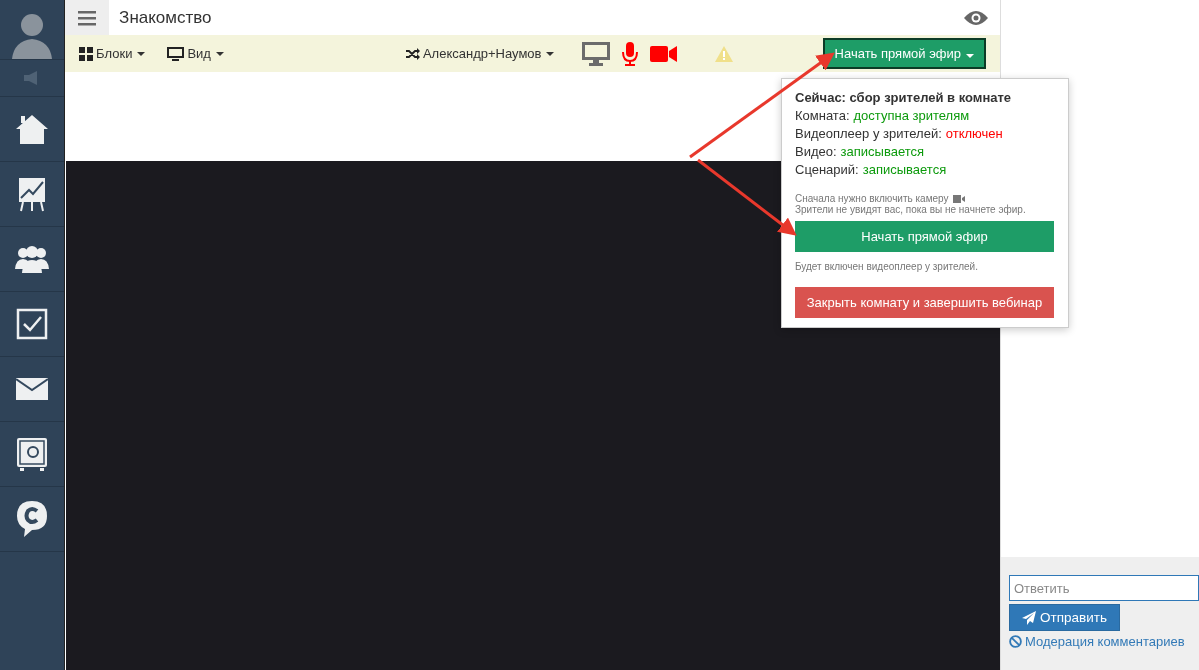 This screenshot has width=1199, height=670. I want to click on checkbox-icon, so click(32, 324).